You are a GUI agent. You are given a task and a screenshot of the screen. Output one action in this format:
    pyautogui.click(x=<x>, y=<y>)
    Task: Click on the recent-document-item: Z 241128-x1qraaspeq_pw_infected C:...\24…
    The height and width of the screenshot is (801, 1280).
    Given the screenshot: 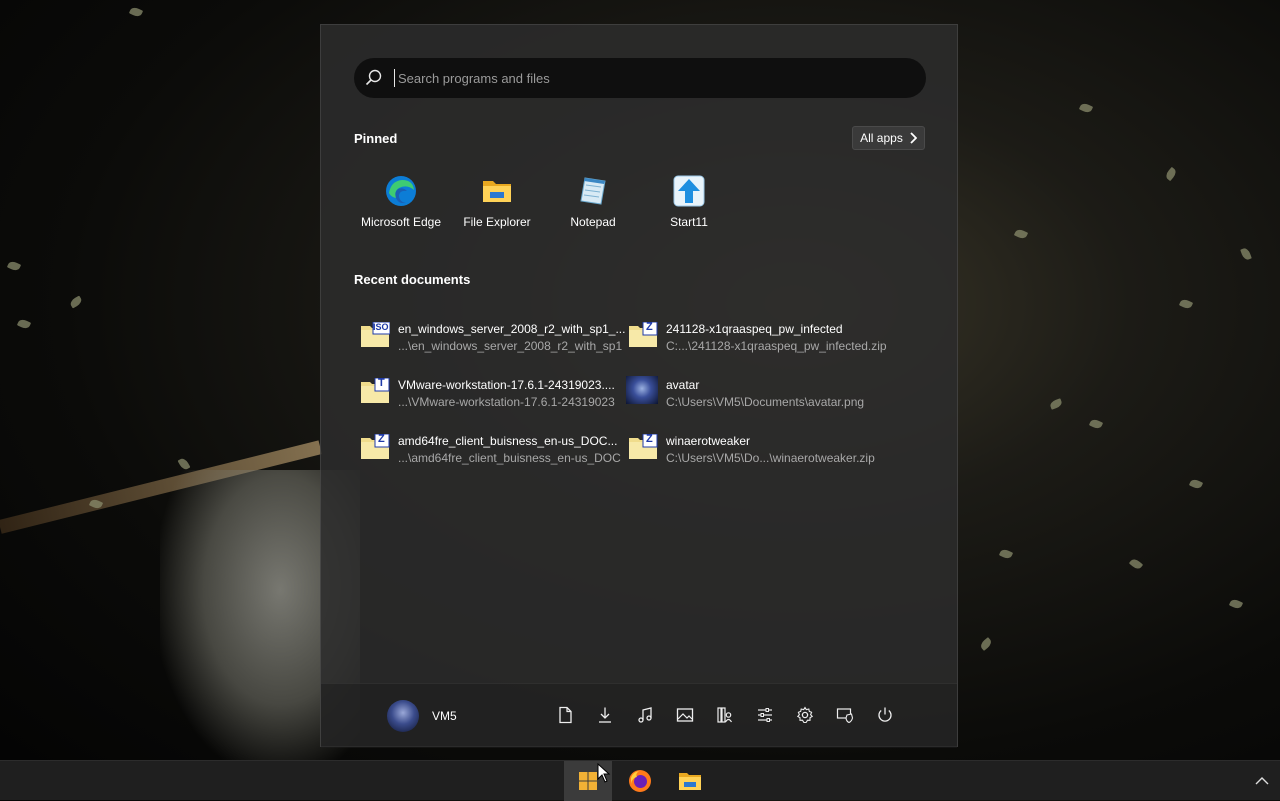 What is the action you would take?
    pyautogui.click(x=754, y=340)
    